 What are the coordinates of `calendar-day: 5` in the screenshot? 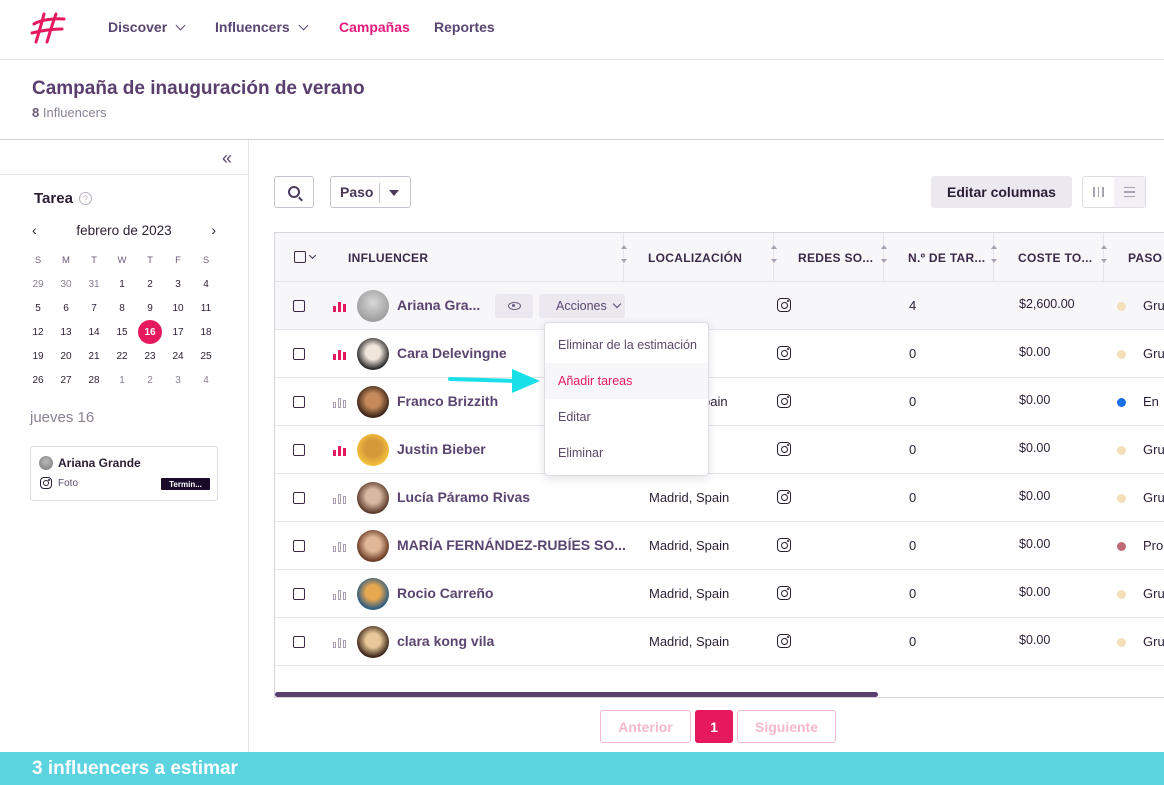 It's located at (38, 308).